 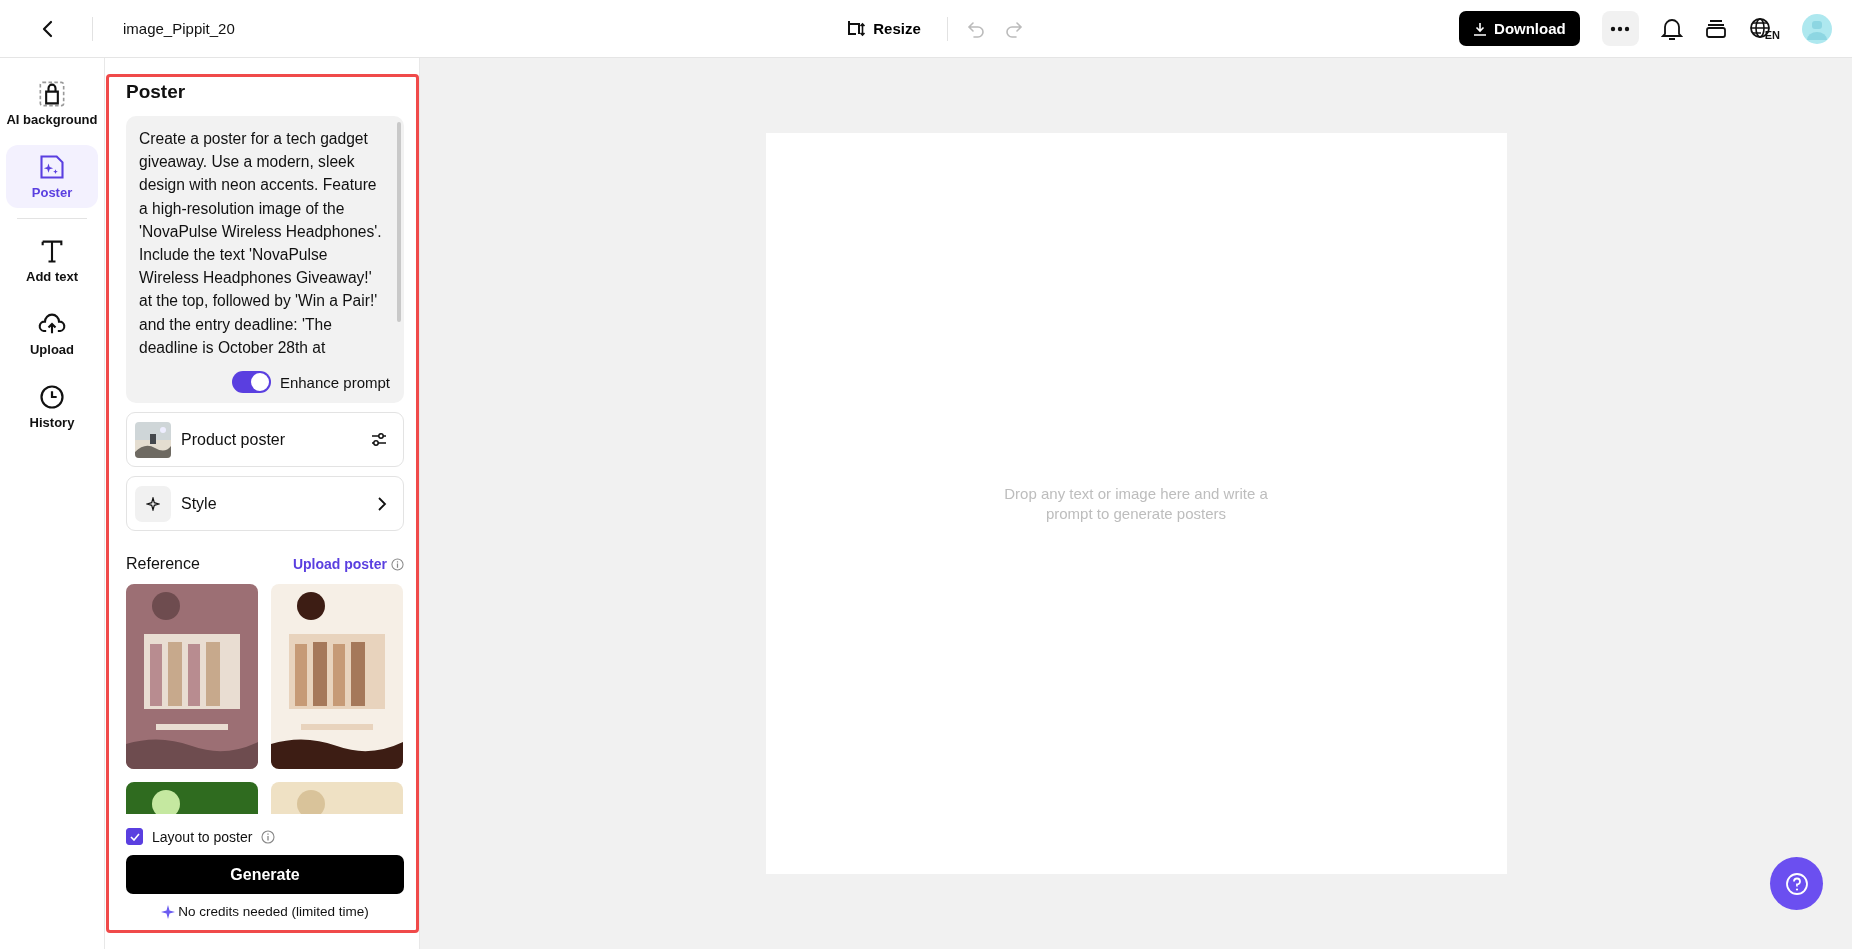 I want to click on language-button: EN, so click(x=1764, y=28).